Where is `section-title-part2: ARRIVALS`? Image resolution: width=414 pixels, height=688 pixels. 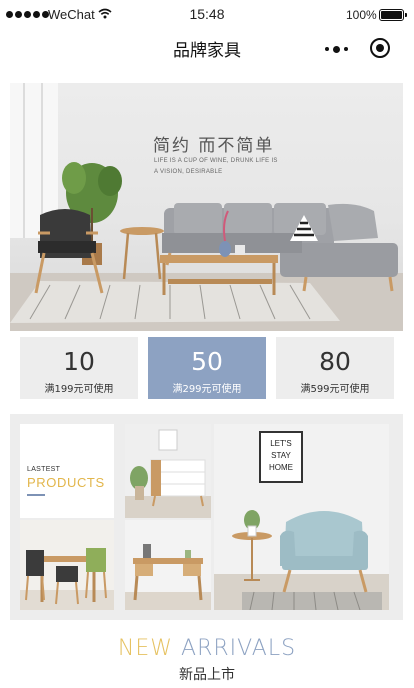 section-title-part2: ARRIVALS is located at coordinates (239, 648).